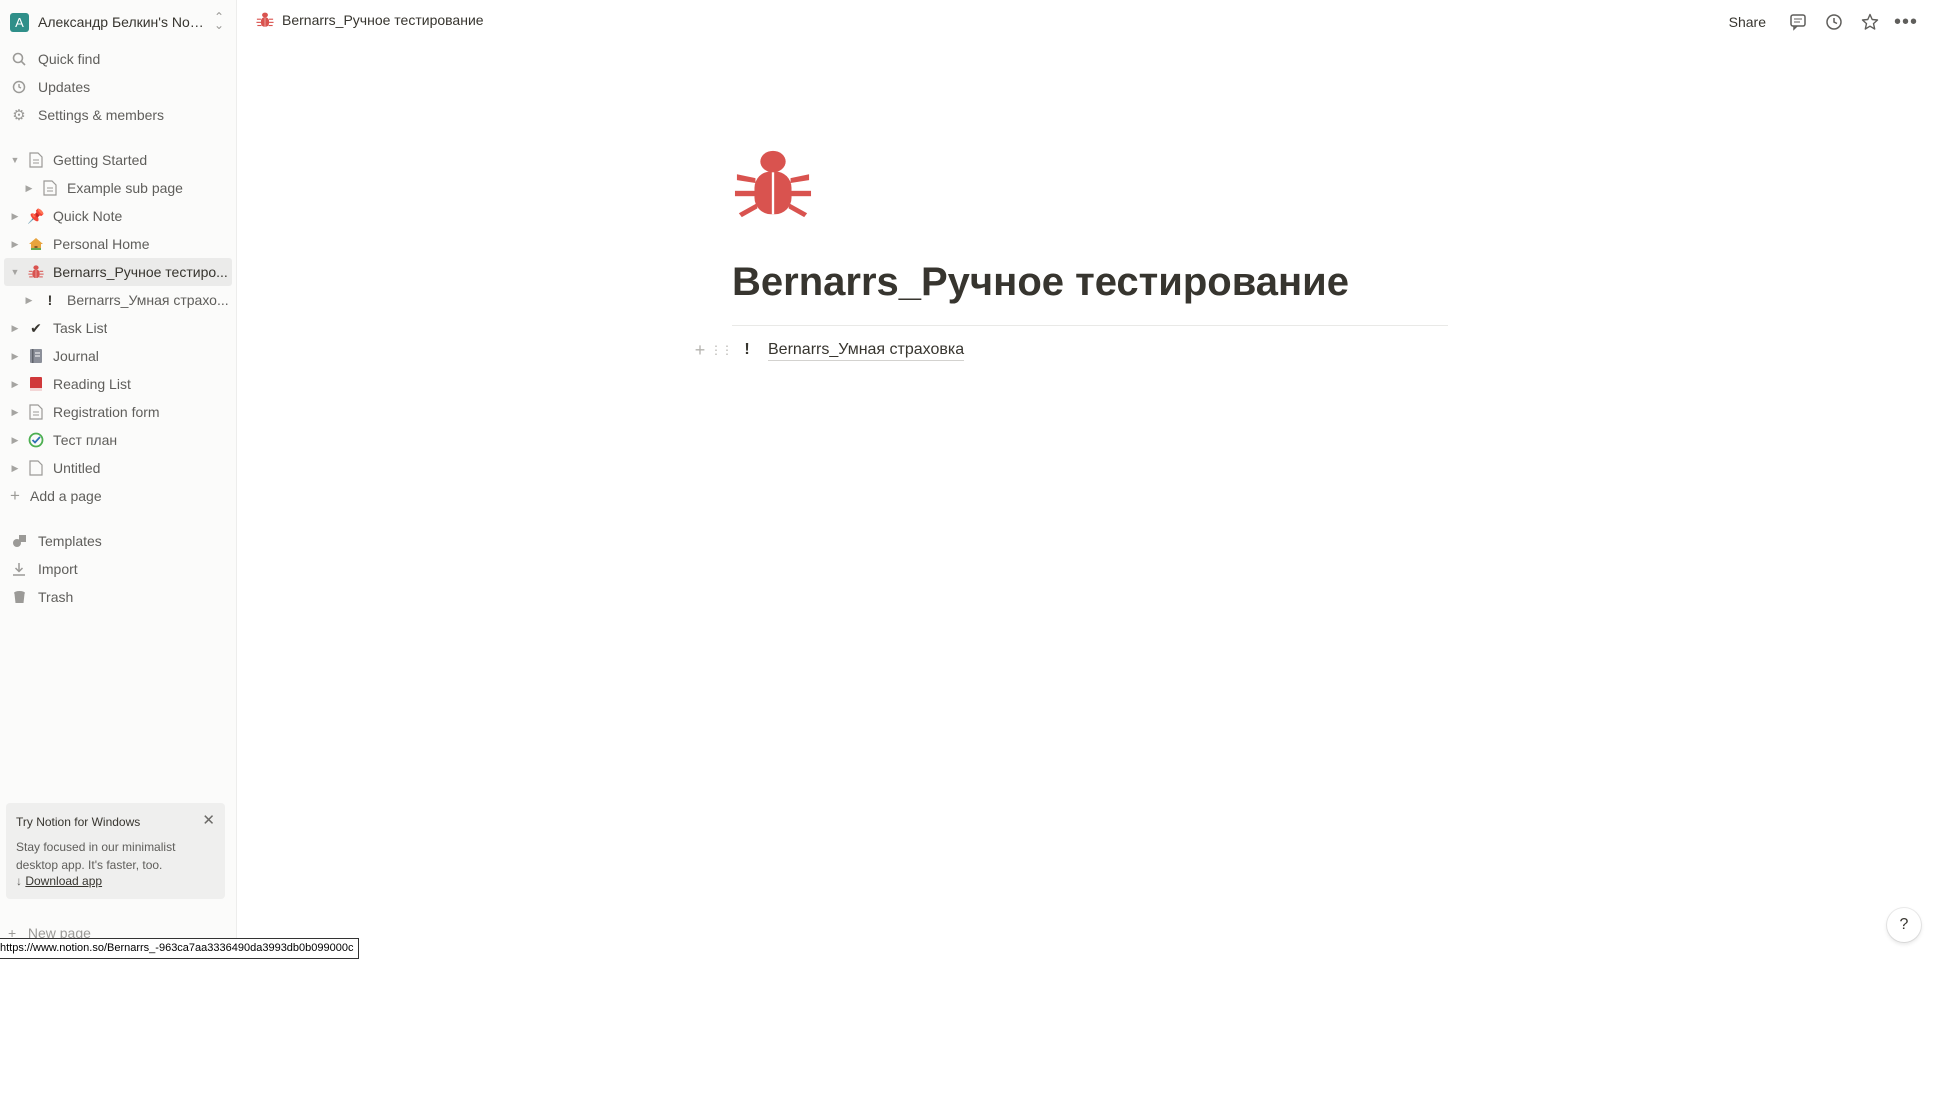 The height and width of the screenshot is (1098, 1934). I want to click on download-icon, so click(19, 569).